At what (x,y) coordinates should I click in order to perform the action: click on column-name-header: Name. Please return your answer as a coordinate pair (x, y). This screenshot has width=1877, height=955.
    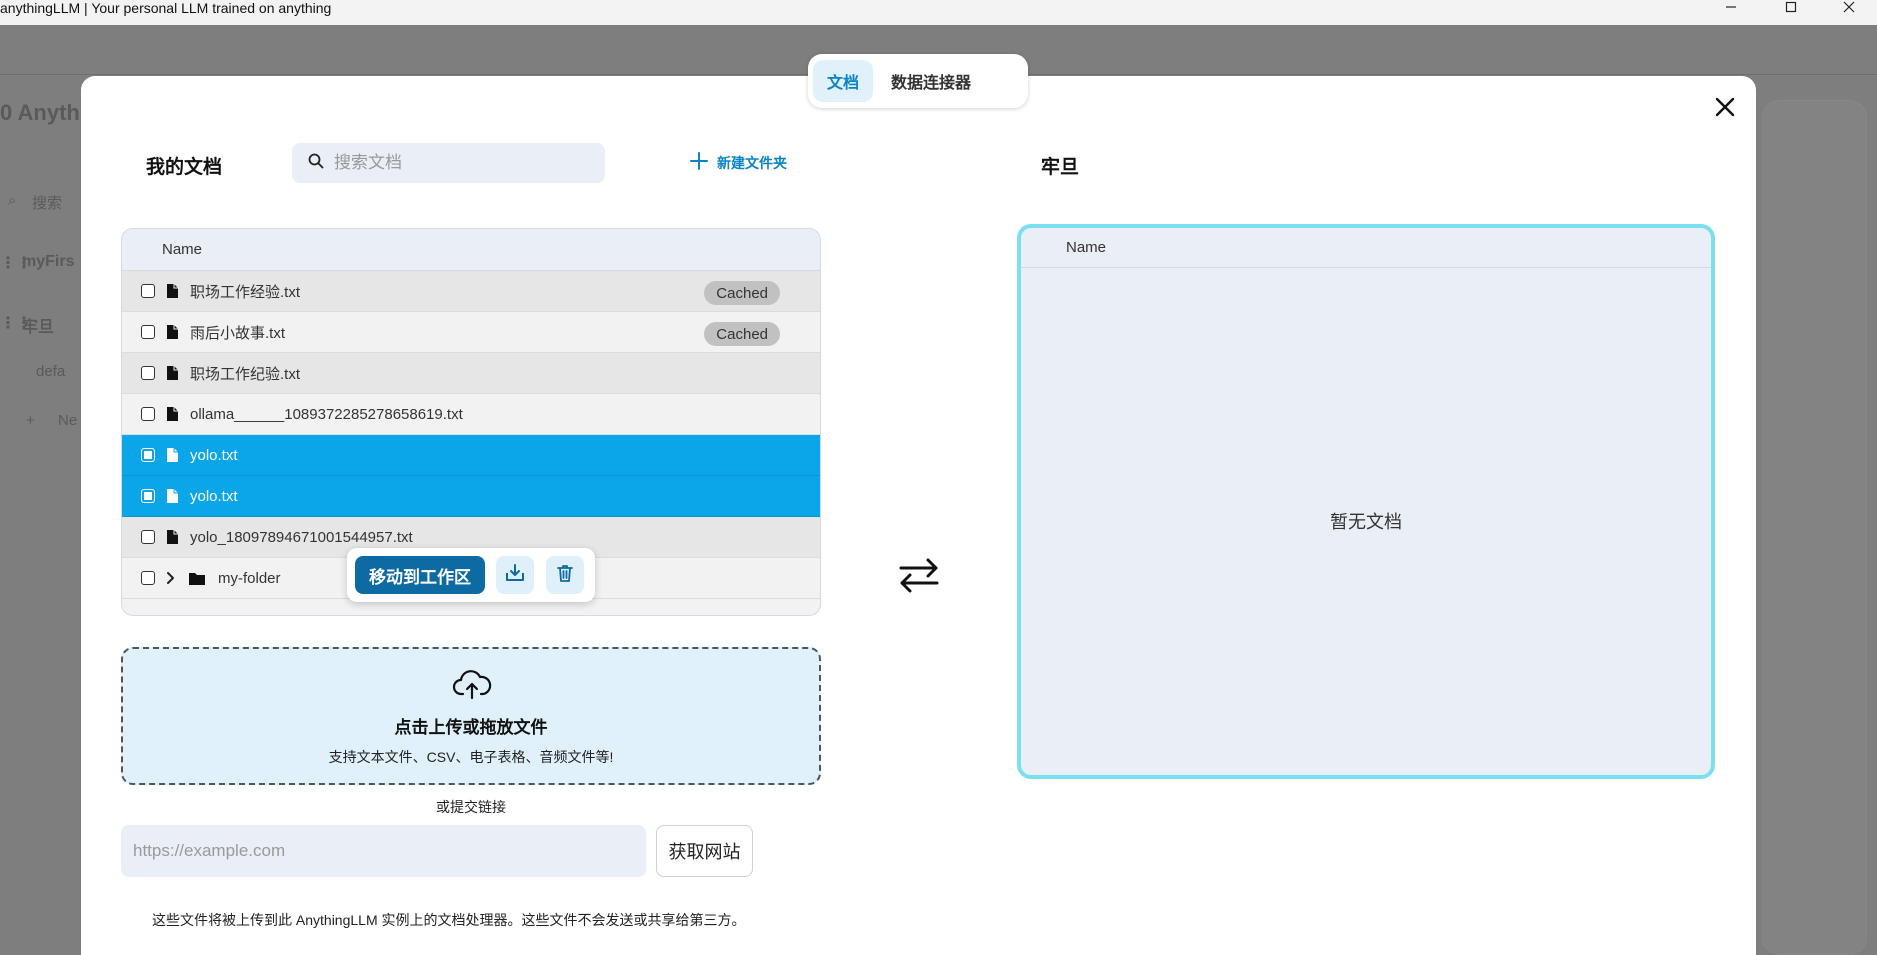
    Looking at the image, I should click on (182, 249).